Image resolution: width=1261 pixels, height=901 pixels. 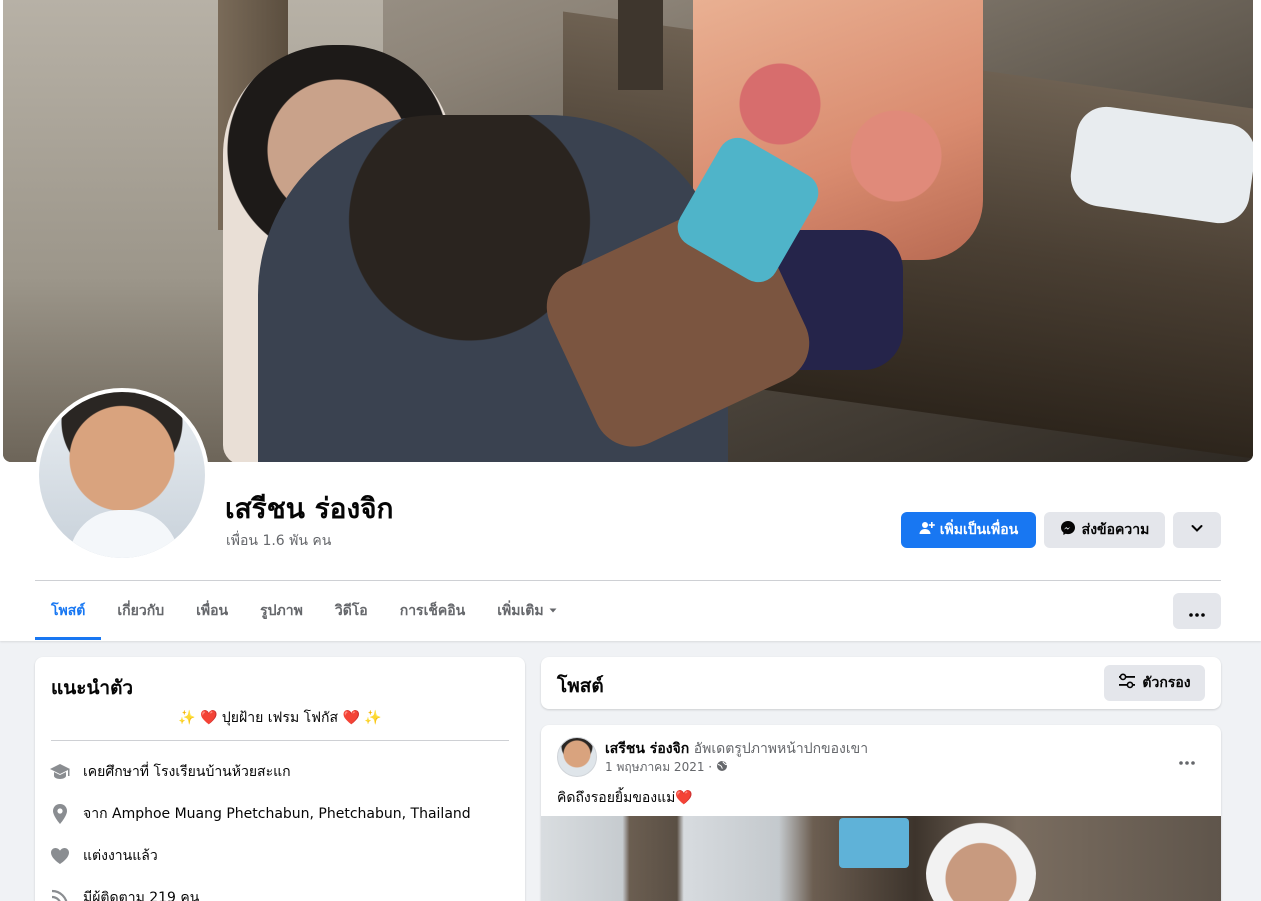 I want to click on filter-sliders-icon, so click(x=1127, y=683).